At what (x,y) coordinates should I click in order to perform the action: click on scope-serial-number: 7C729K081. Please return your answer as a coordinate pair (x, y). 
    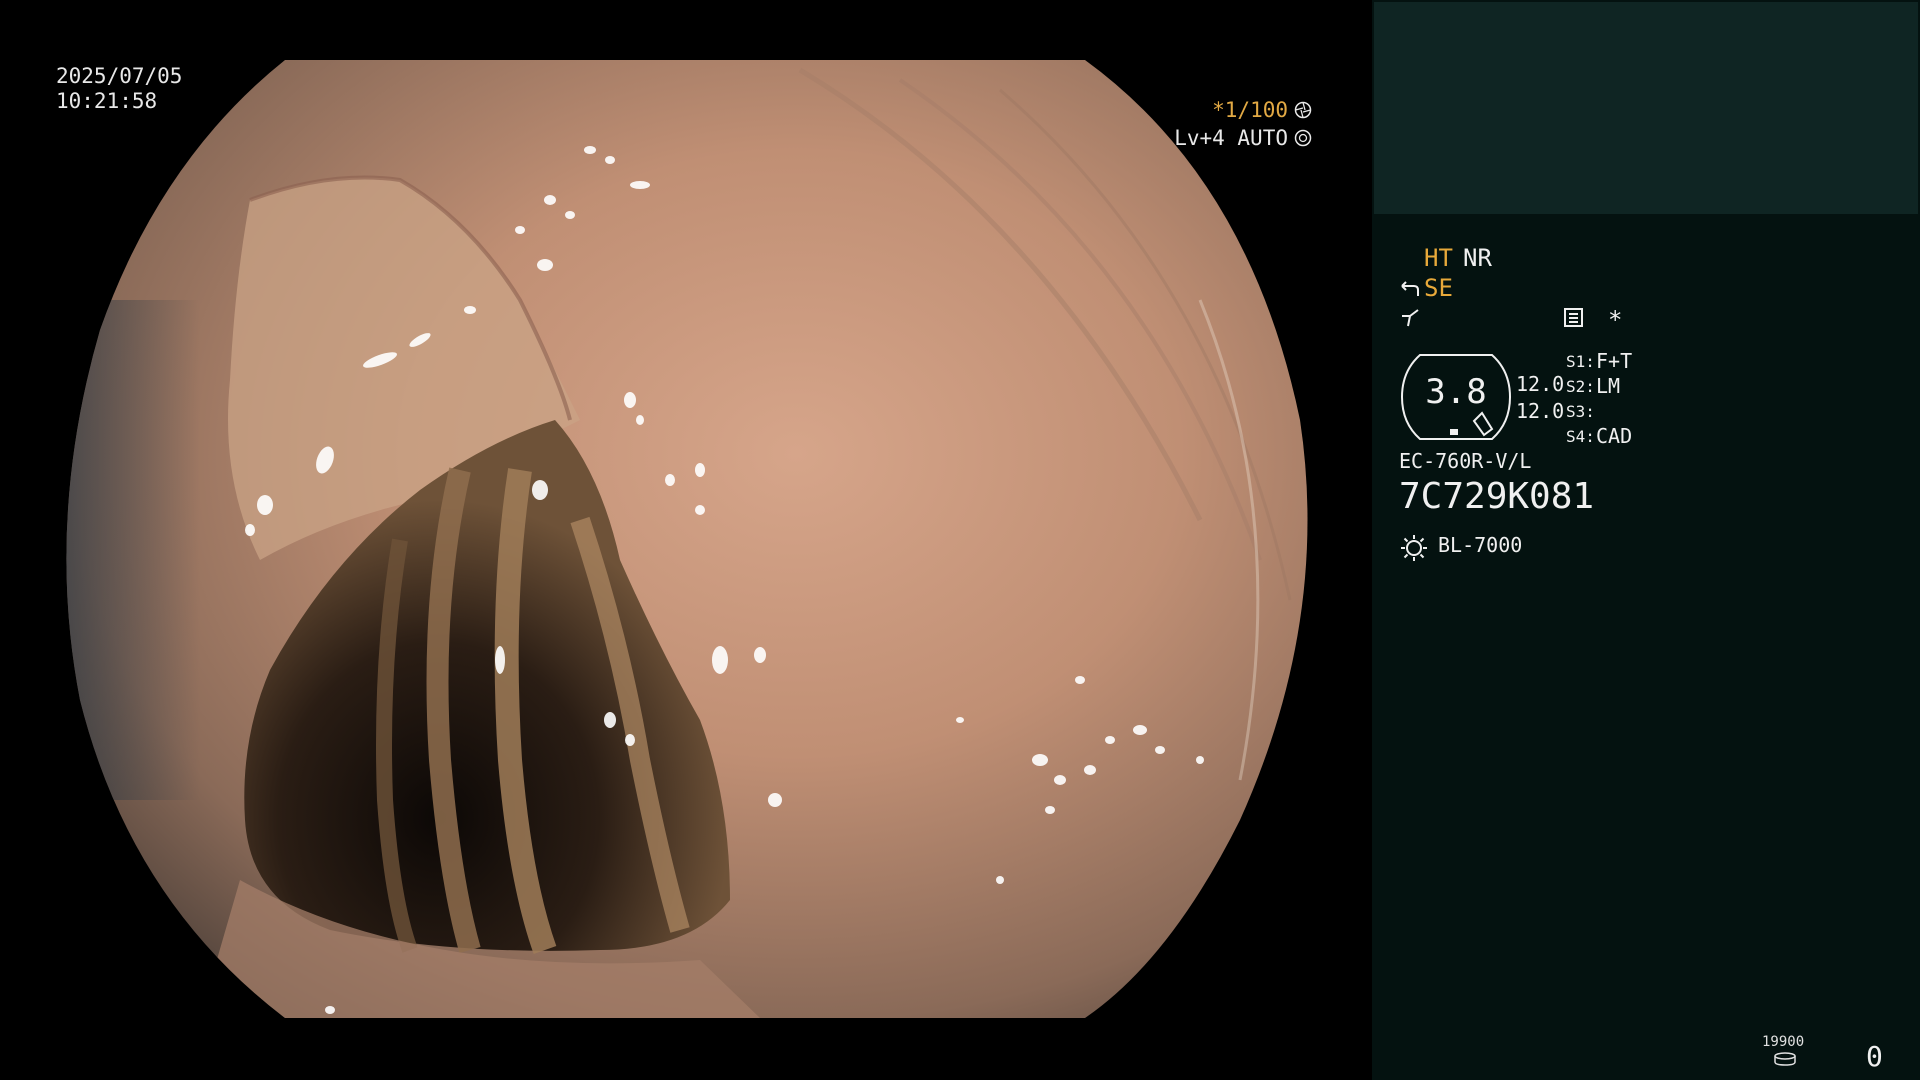
    Looking at the image, I should click on (1497, 496).